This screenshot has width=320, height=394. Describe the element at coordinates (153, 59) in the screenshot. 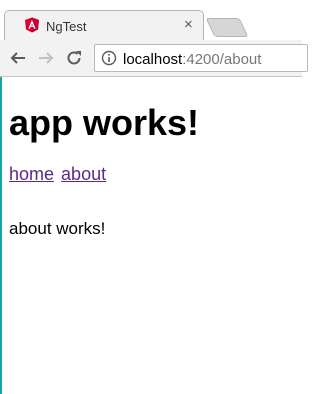

I see `address-host: localhost` at that location.